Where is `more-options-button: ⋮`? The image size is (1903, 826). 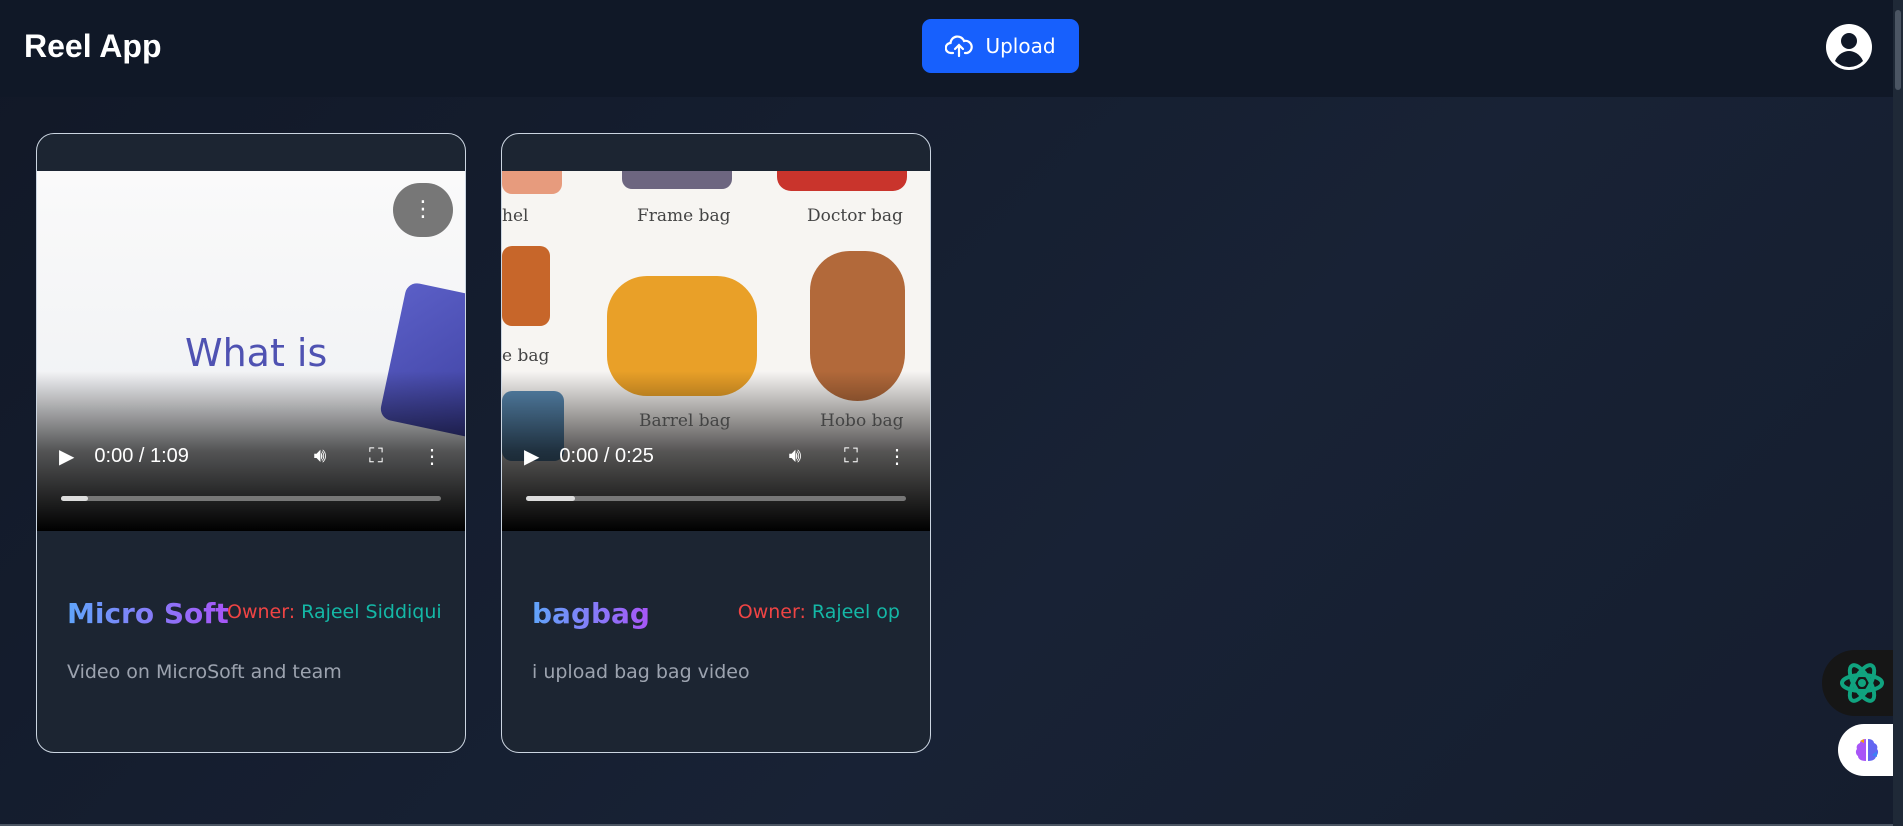
more-options-button: ⋮ is located at coordinates (423, 210).